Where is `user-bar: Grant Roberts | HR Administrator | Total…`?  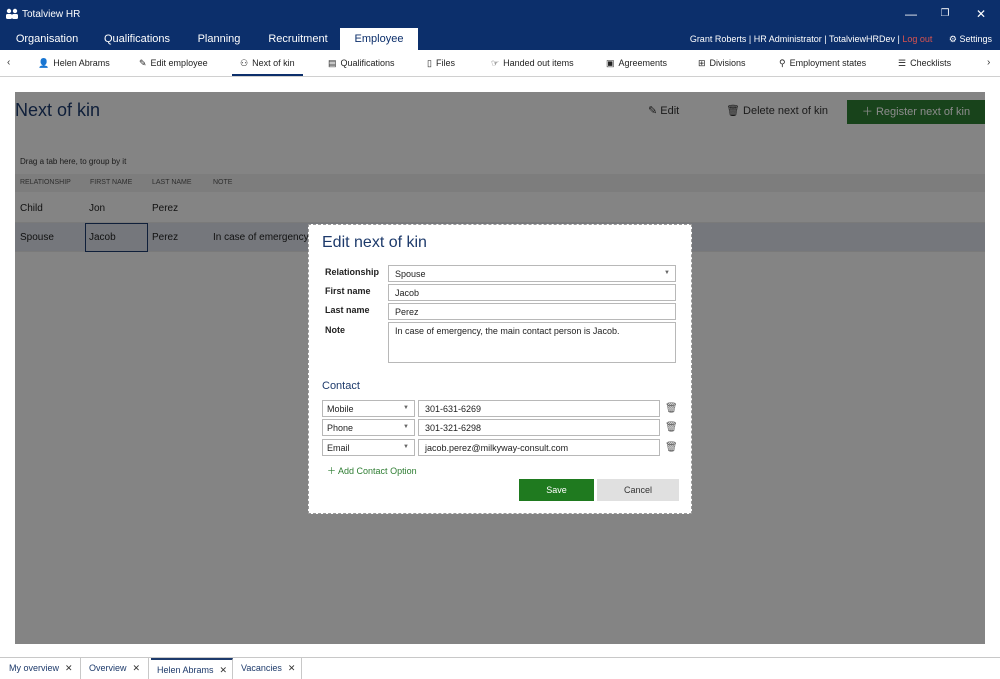
user-bar: Grant Roberts | HR Administrator | Total… is located at coordinates (840, 39).